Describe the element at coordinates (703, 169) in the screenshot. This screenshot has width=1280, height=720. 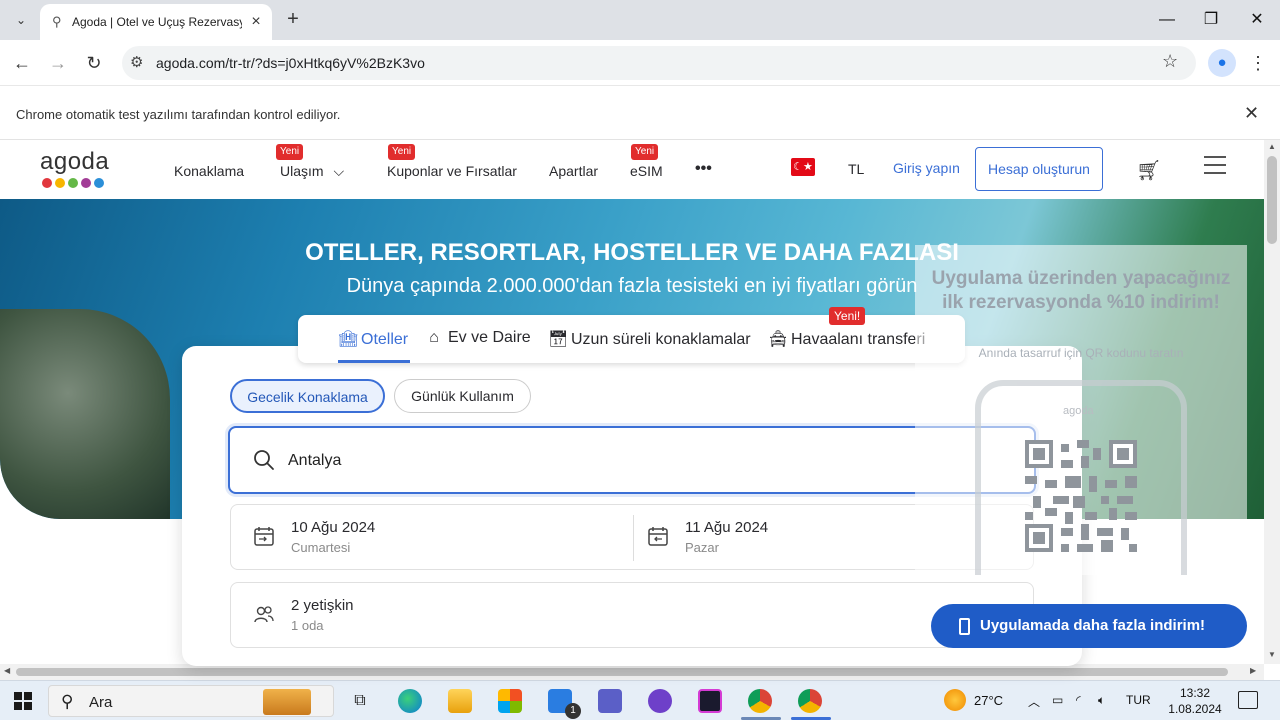
I see `more-menu-icon: •••` at that location.